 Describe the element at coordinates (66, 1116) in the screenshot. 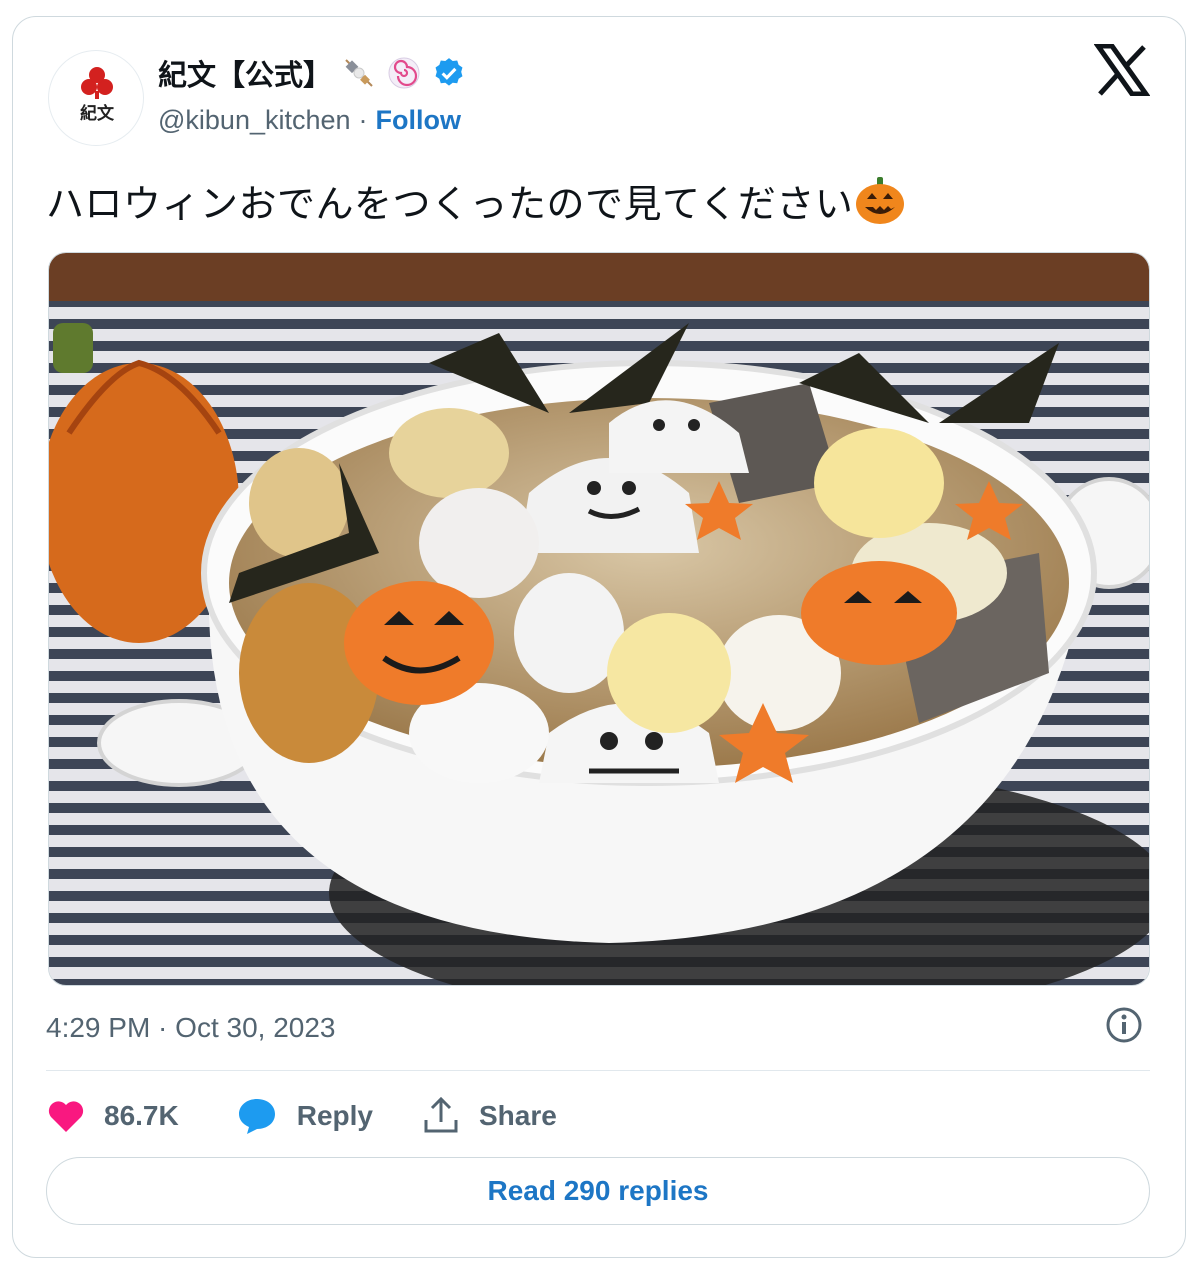

I see `heart-icon` at that location.